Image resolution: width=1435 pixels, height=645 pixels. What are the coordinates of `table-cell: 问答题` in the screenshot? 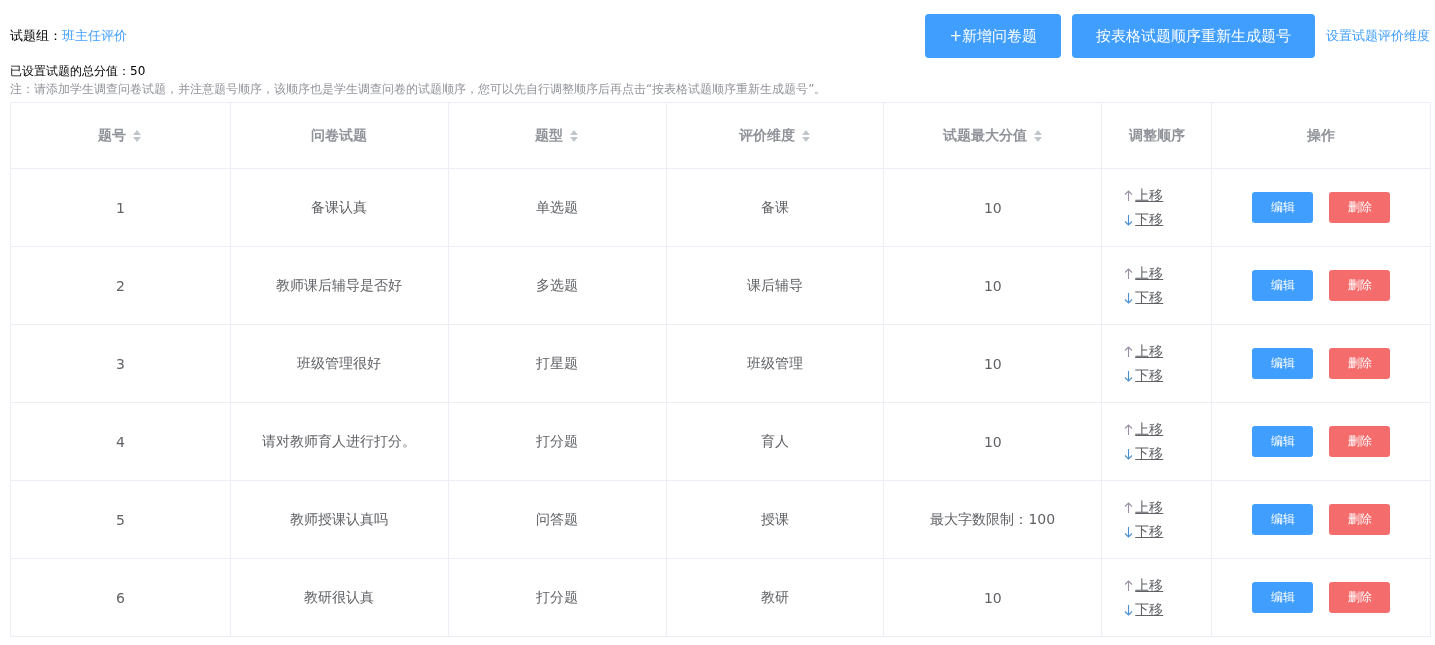 It's located at (557, 519).